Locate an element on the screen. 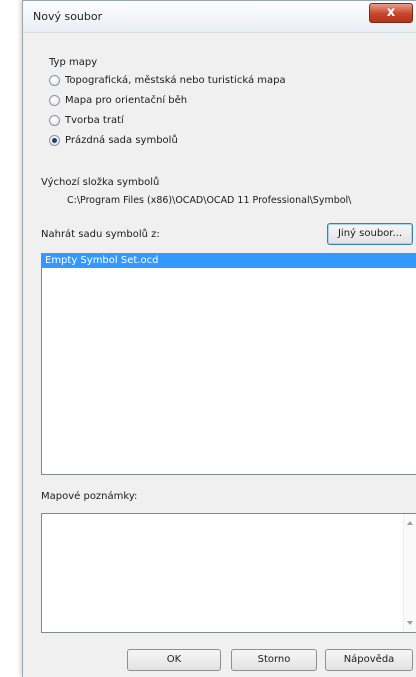  radio-empty-symbol-set: Prázdná sada symbolů is located at coordinates (113, 140).